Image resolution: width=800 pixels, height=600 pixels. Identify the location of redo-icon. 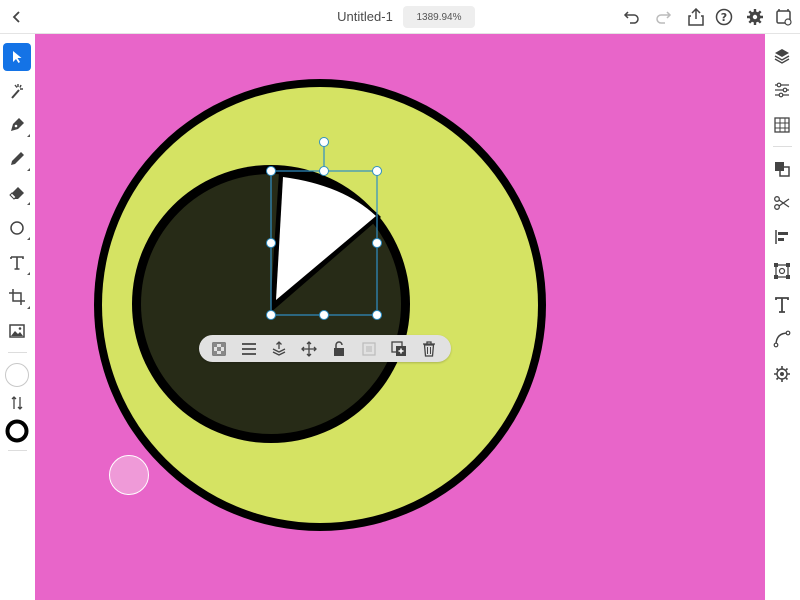
(663, 17).